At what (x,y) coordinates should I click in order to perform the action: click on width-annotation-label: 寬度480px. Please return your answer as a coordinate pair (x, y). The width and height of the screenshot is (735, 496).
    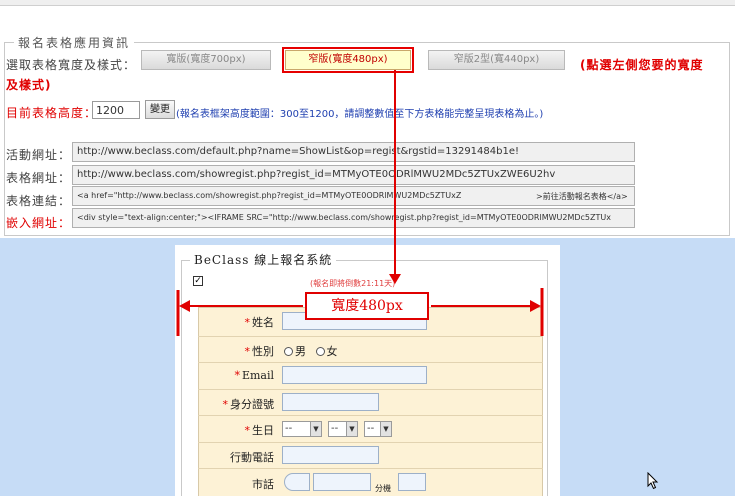
    Looking at the image, I should click on (367, 306).